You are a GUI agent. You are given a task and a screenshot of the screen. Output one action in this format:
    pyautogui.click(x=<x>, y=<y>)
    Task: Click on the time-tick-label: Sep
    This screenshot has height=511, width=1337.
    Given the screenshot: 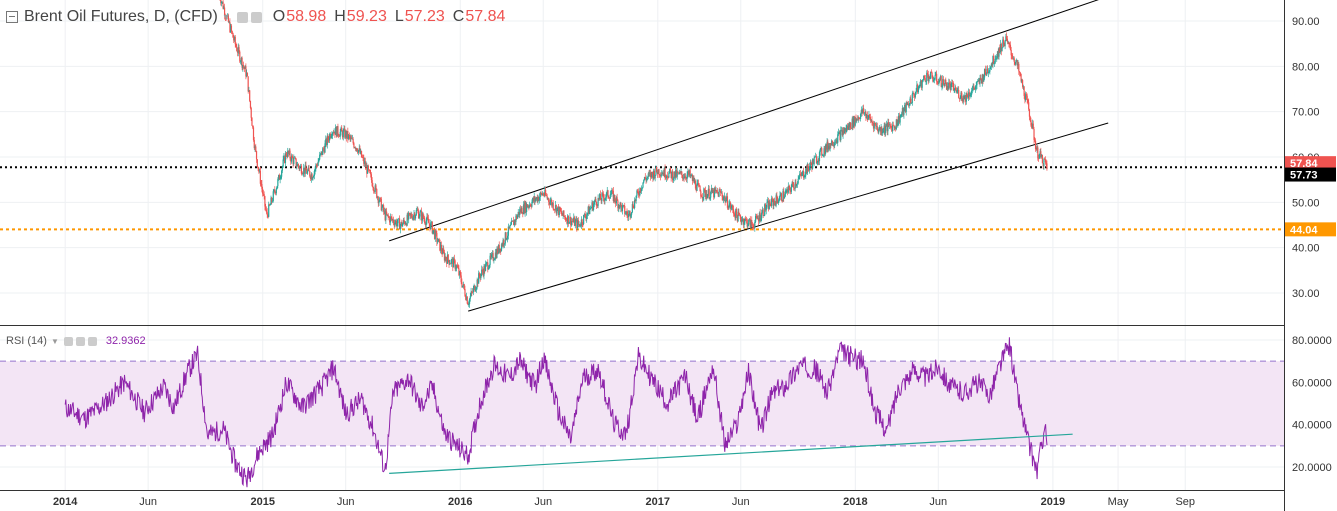 What is the action you would take?
    pyautogui.click(x=1185, y=502)
    